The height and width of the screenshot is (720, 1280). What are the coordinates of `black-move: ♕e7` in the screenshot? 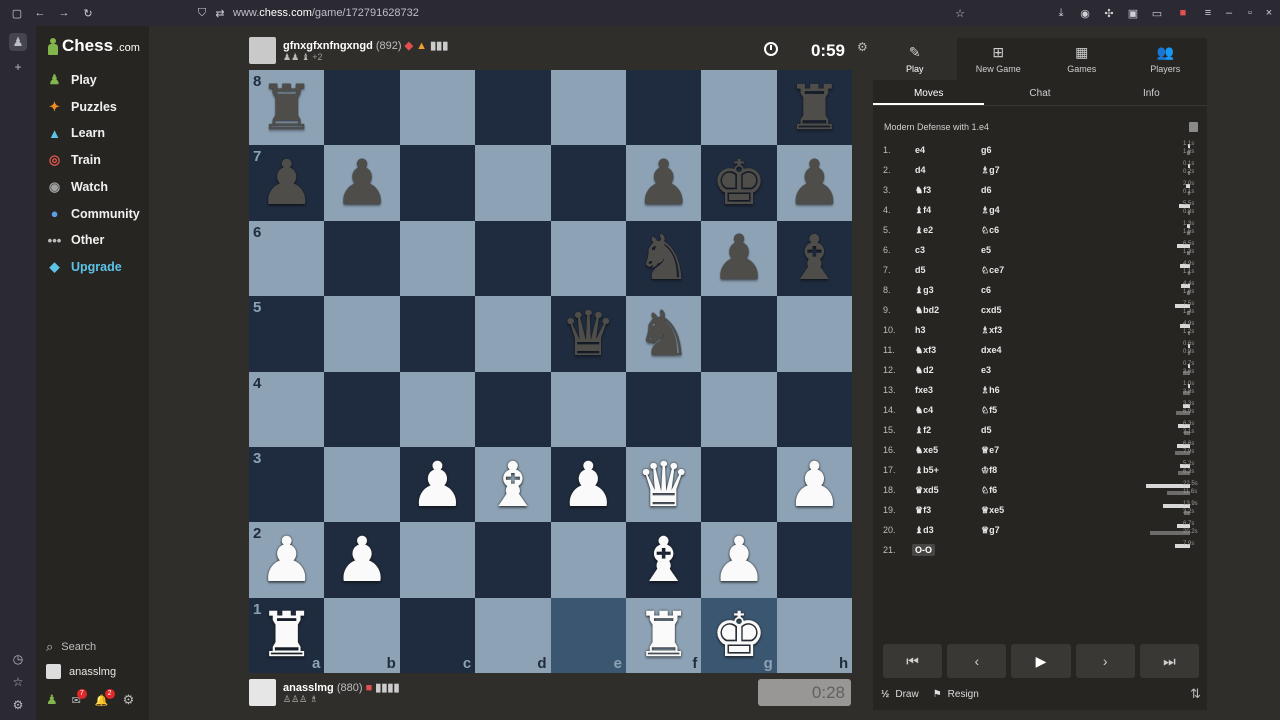 It's located at (990, 450).